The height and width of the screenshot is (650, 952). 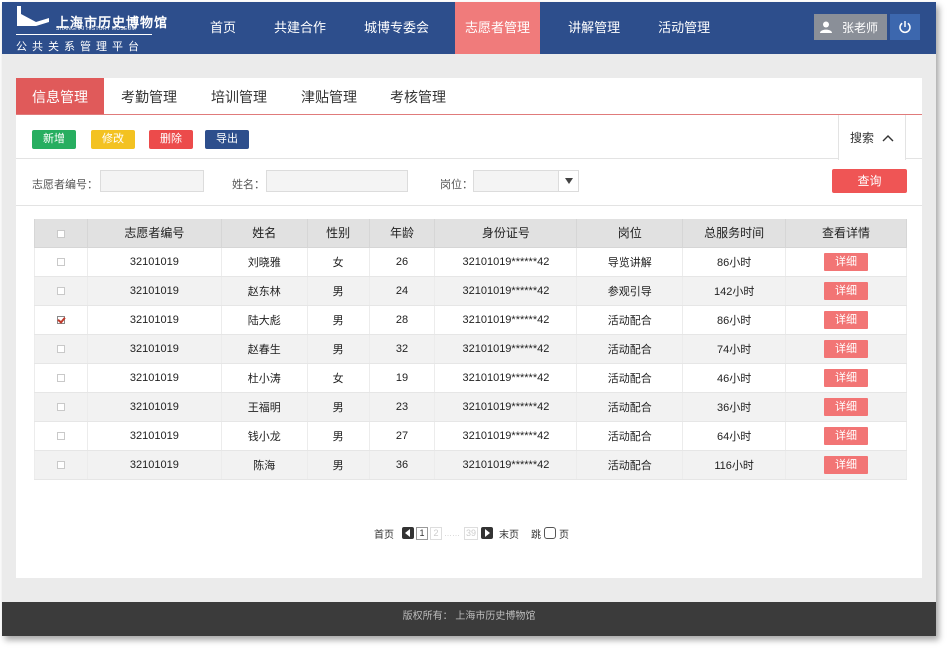 I want to click on logo-divider, so click(x=84, y=34).